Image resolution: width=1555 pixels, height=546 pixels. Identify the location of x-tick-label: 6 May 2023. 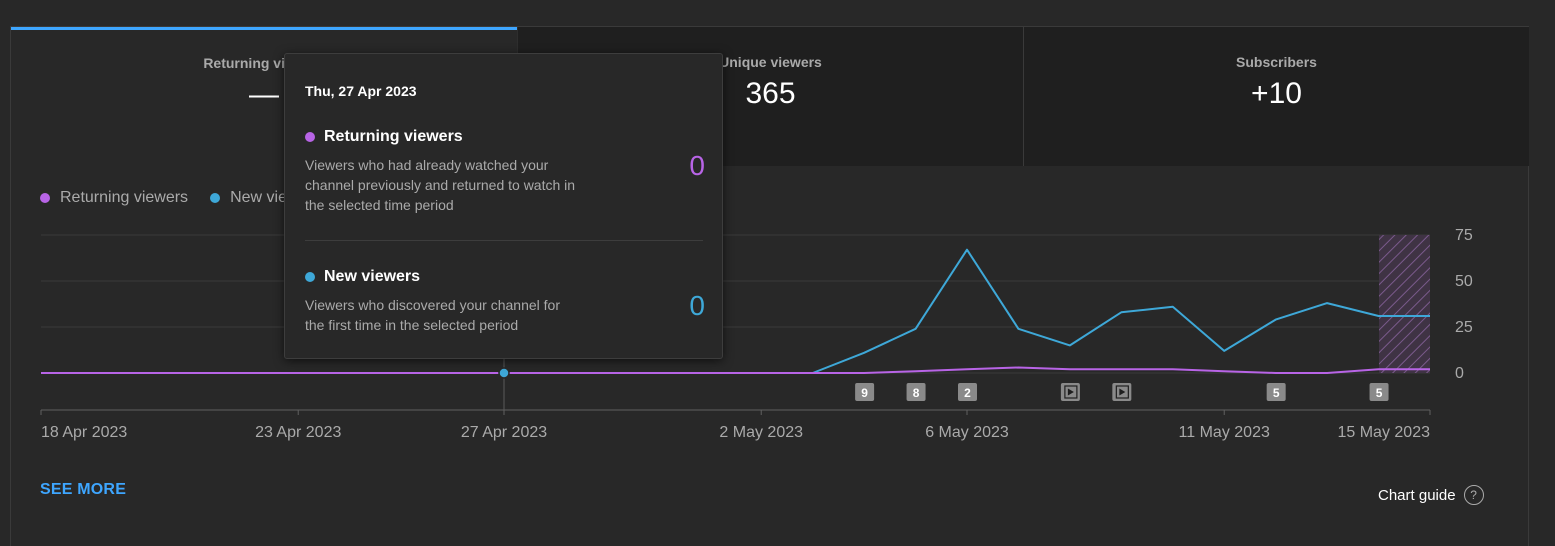
(967, 432).